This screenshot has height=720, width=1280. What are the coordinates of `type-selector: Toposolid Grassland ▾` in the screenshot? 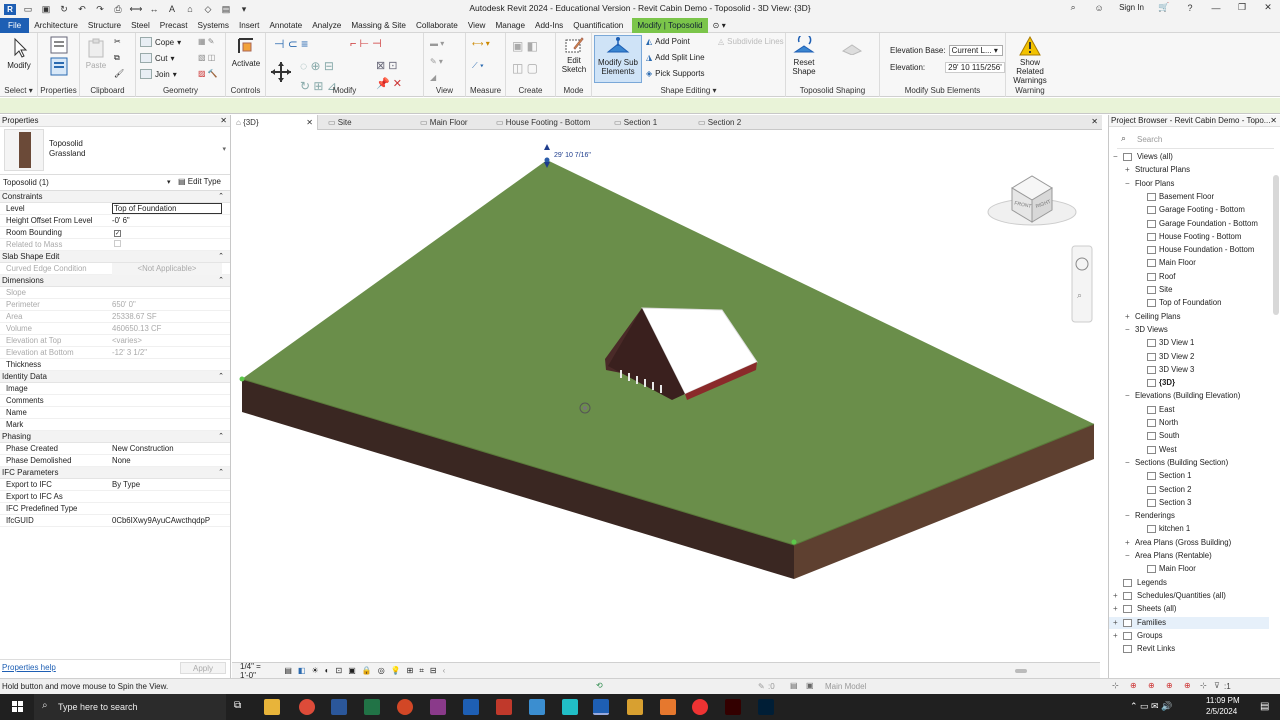 It's located at (115, 151).